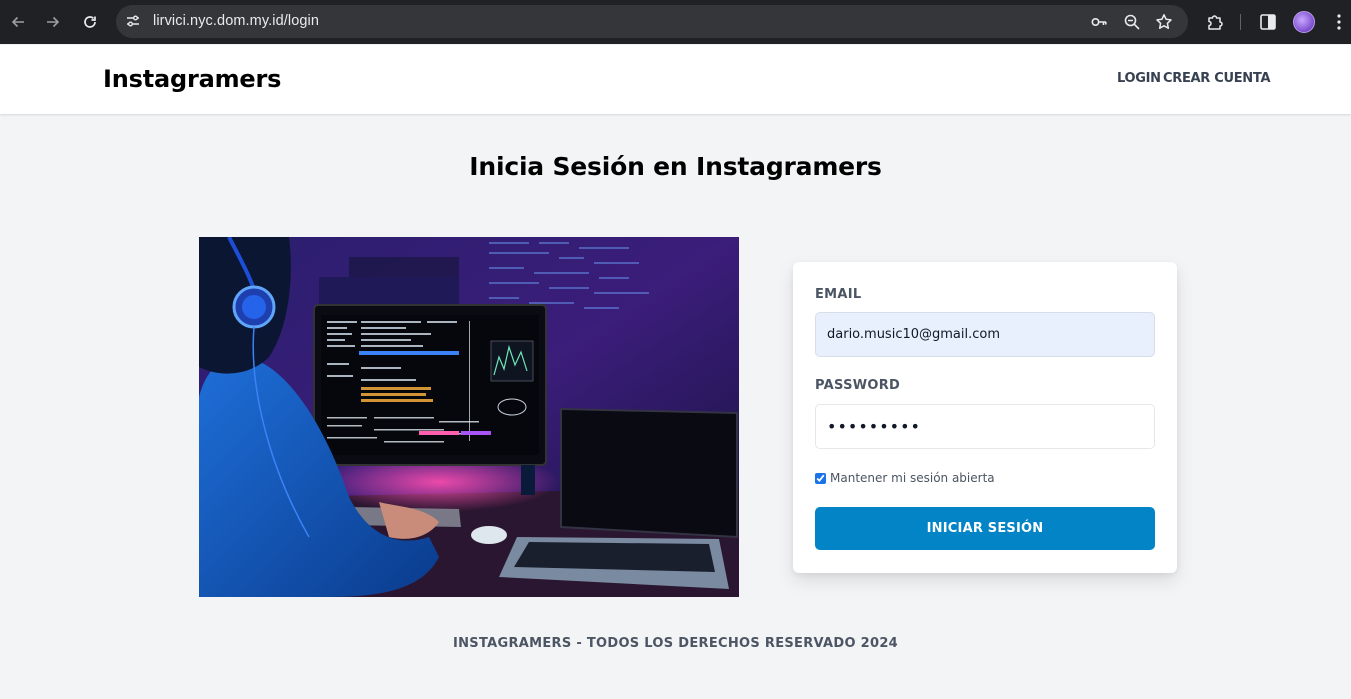 The width and height of the screenshot is (1351, 699). What do you see at coordinates (985, 426) in the screenshot?
I see `password-field` at bounding box center [985, 426].